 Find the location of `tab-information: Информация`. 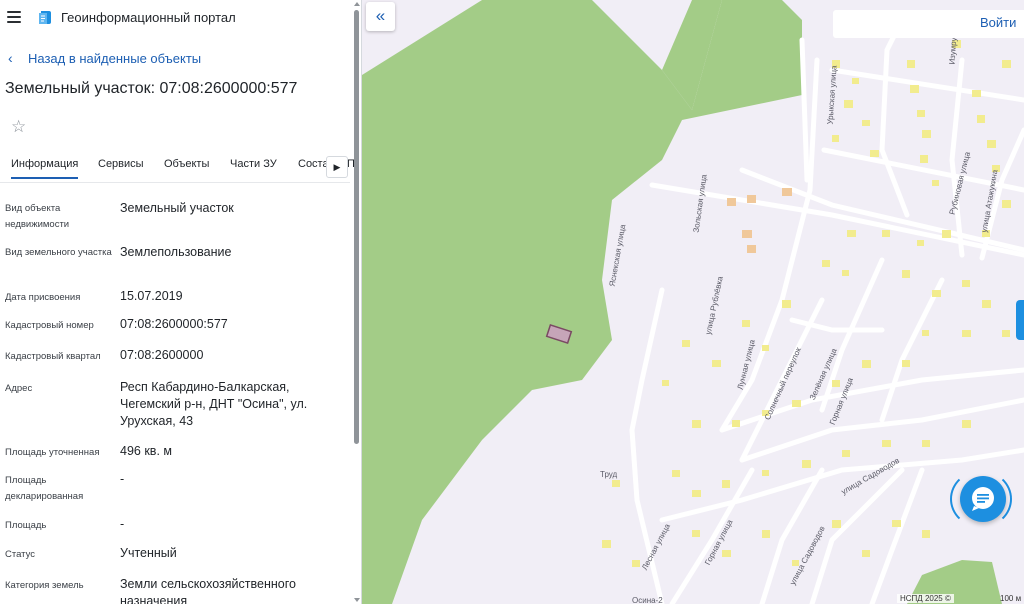

tab-information: Информация is located at coordinates (45, 168).